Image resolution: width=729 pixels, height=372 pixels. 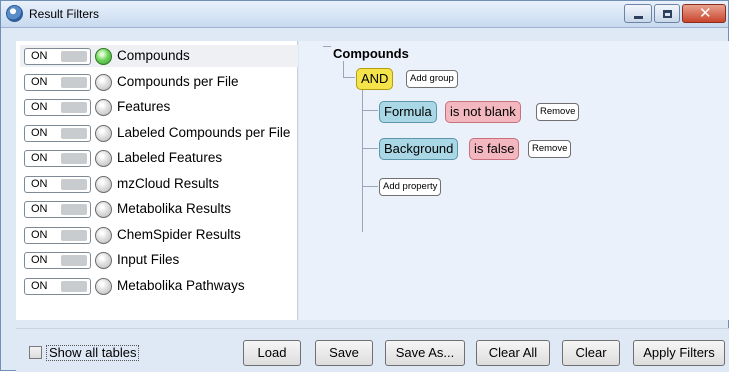 I want to click on property-chip-formula: Formula, so click(x=408, y=112).